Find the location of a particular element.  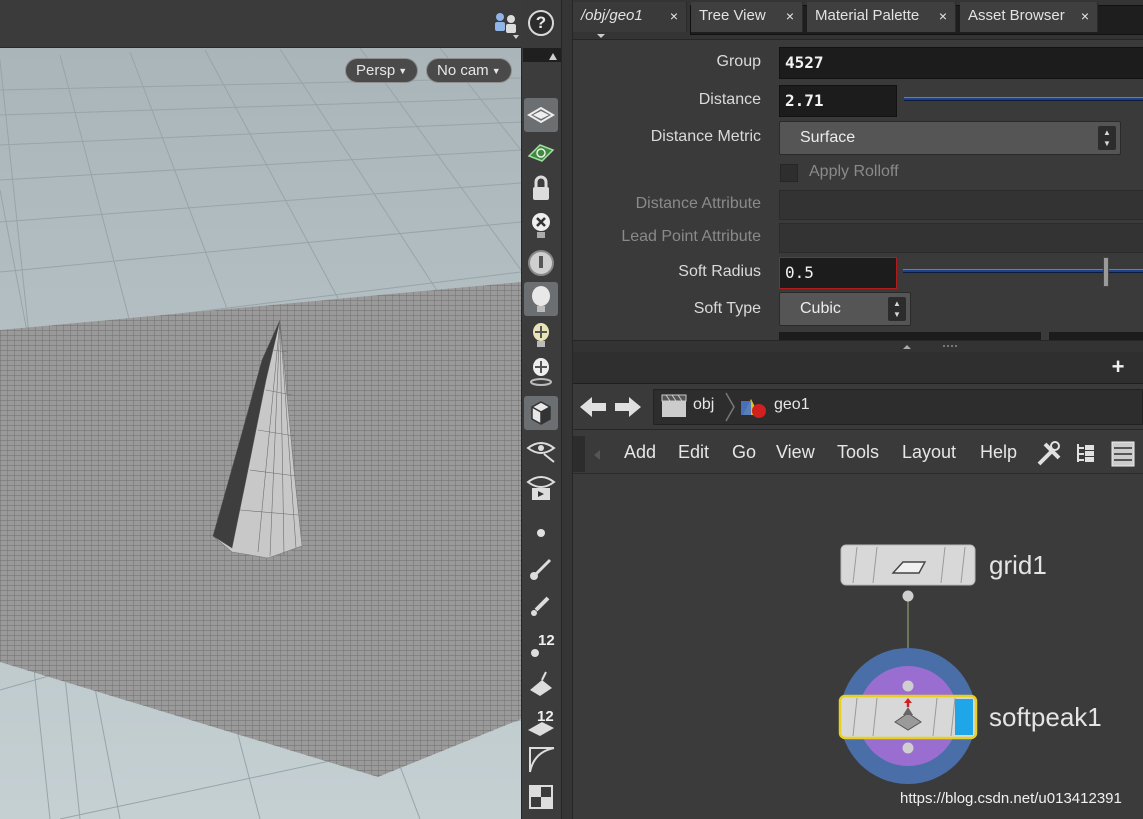

menu-go: Go is located at coordinates (744, 452).